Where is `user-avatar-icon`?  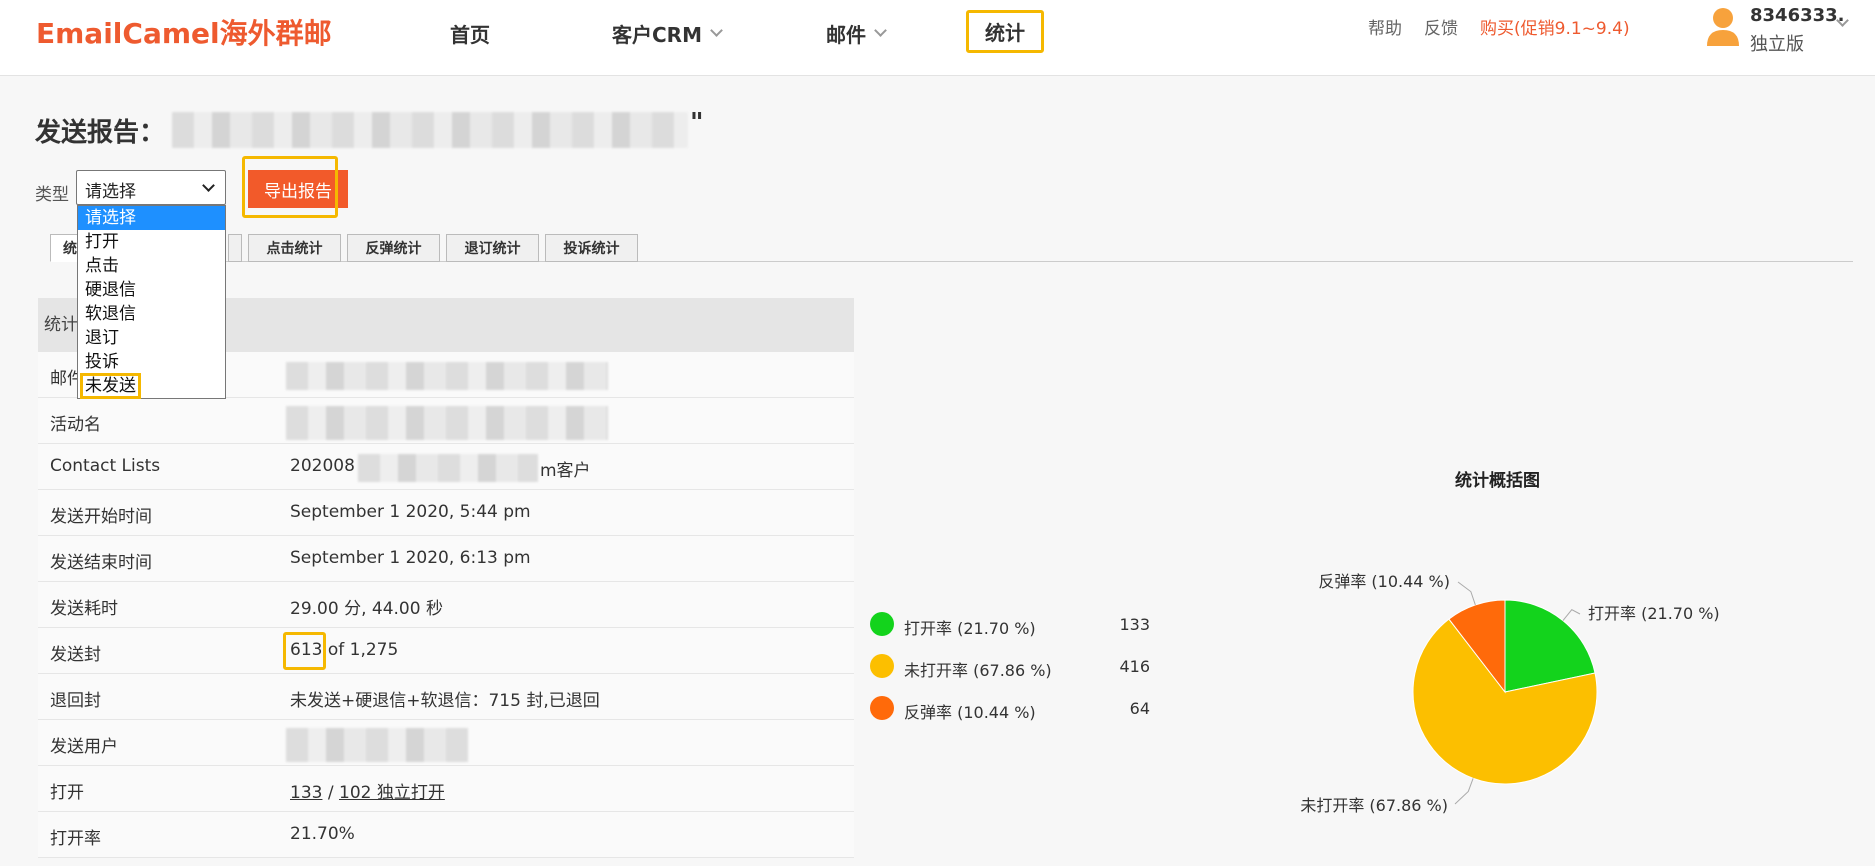 user-avatar-icon is located at coordinates (1723, 26).